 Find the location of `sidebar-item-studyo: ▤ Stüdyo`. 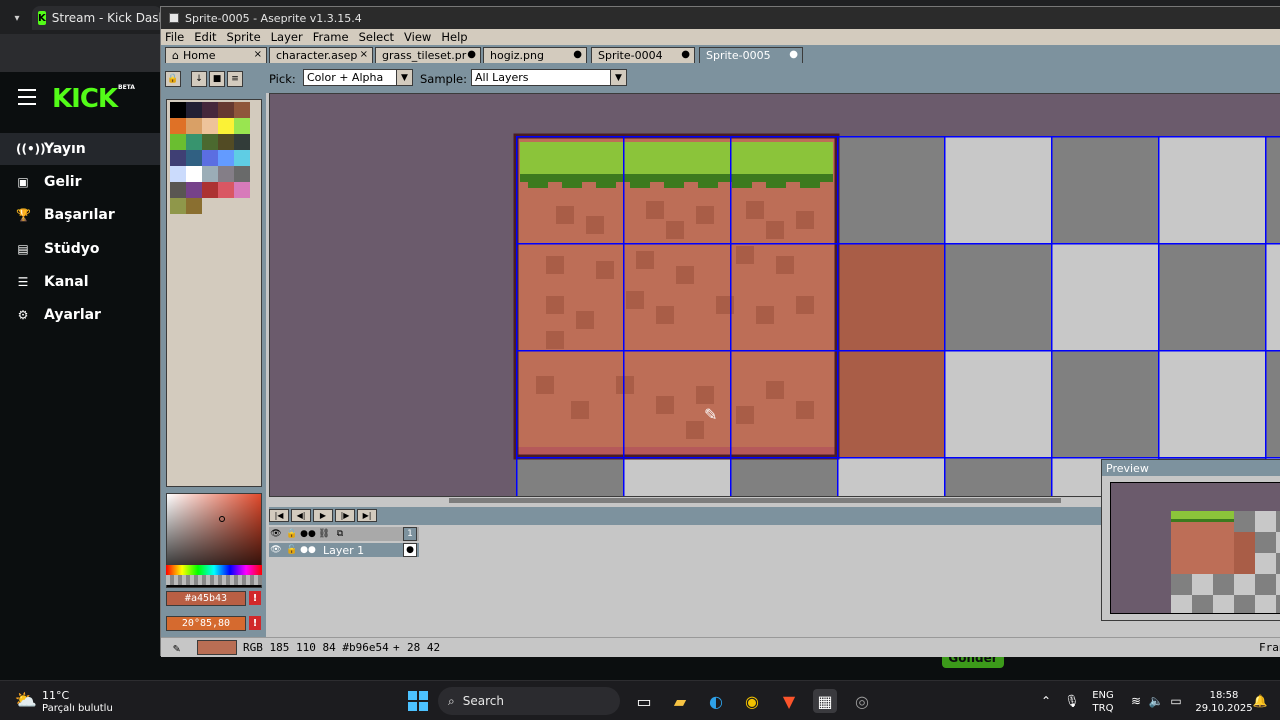

sidebar-item-studyo: ▤ Stüdyo is located at coordinates (80, 249).